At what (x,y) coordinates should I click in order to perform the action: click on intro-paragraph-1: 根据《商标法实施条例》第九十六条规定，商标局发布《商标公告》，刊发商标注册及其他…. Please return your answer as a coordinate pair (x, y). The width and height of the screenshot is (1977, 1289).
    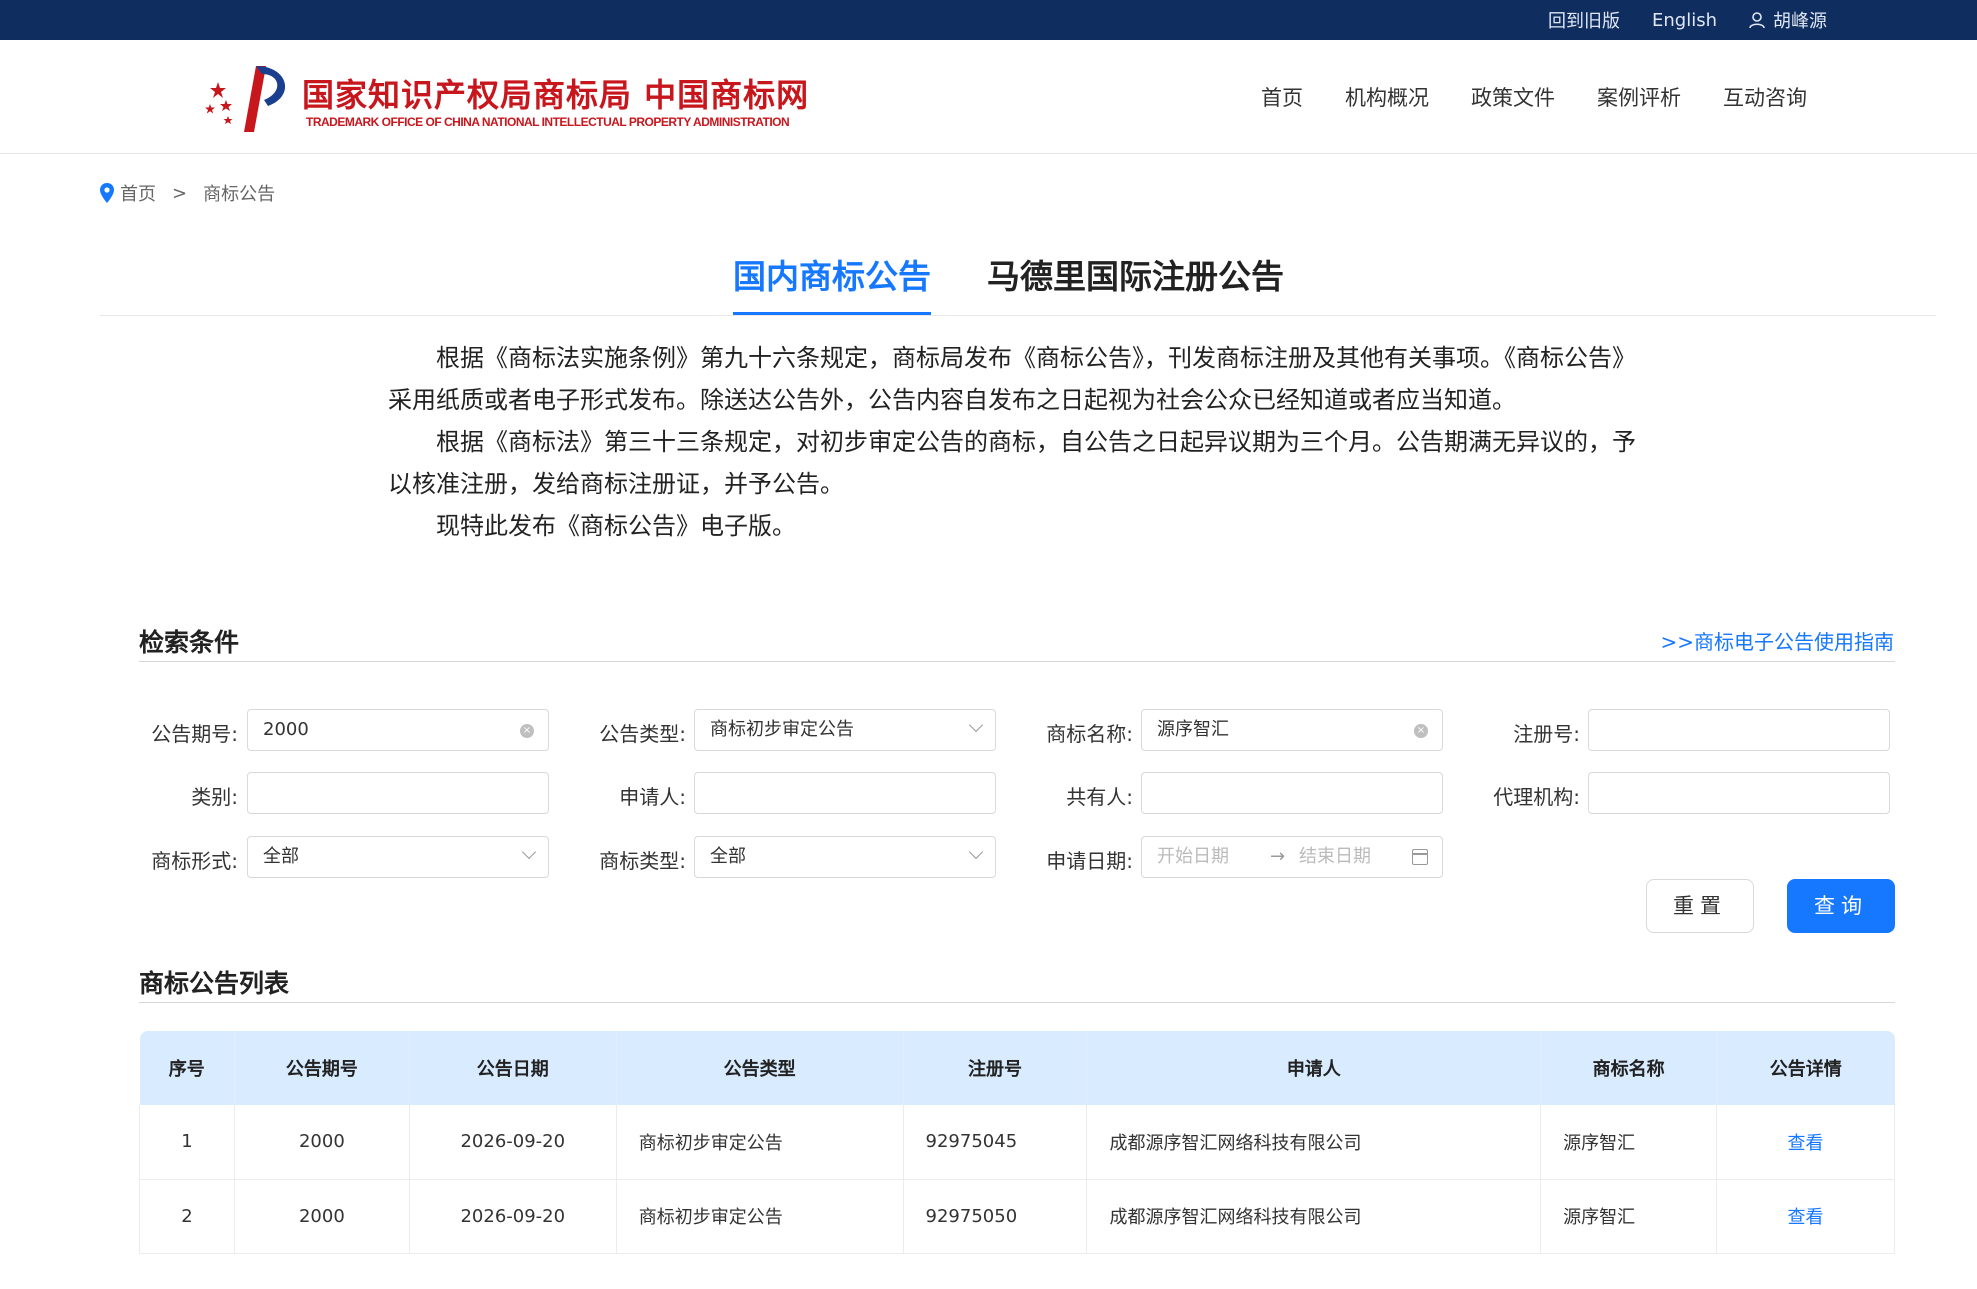
    Looking at the image, I should click on (1012, 379).